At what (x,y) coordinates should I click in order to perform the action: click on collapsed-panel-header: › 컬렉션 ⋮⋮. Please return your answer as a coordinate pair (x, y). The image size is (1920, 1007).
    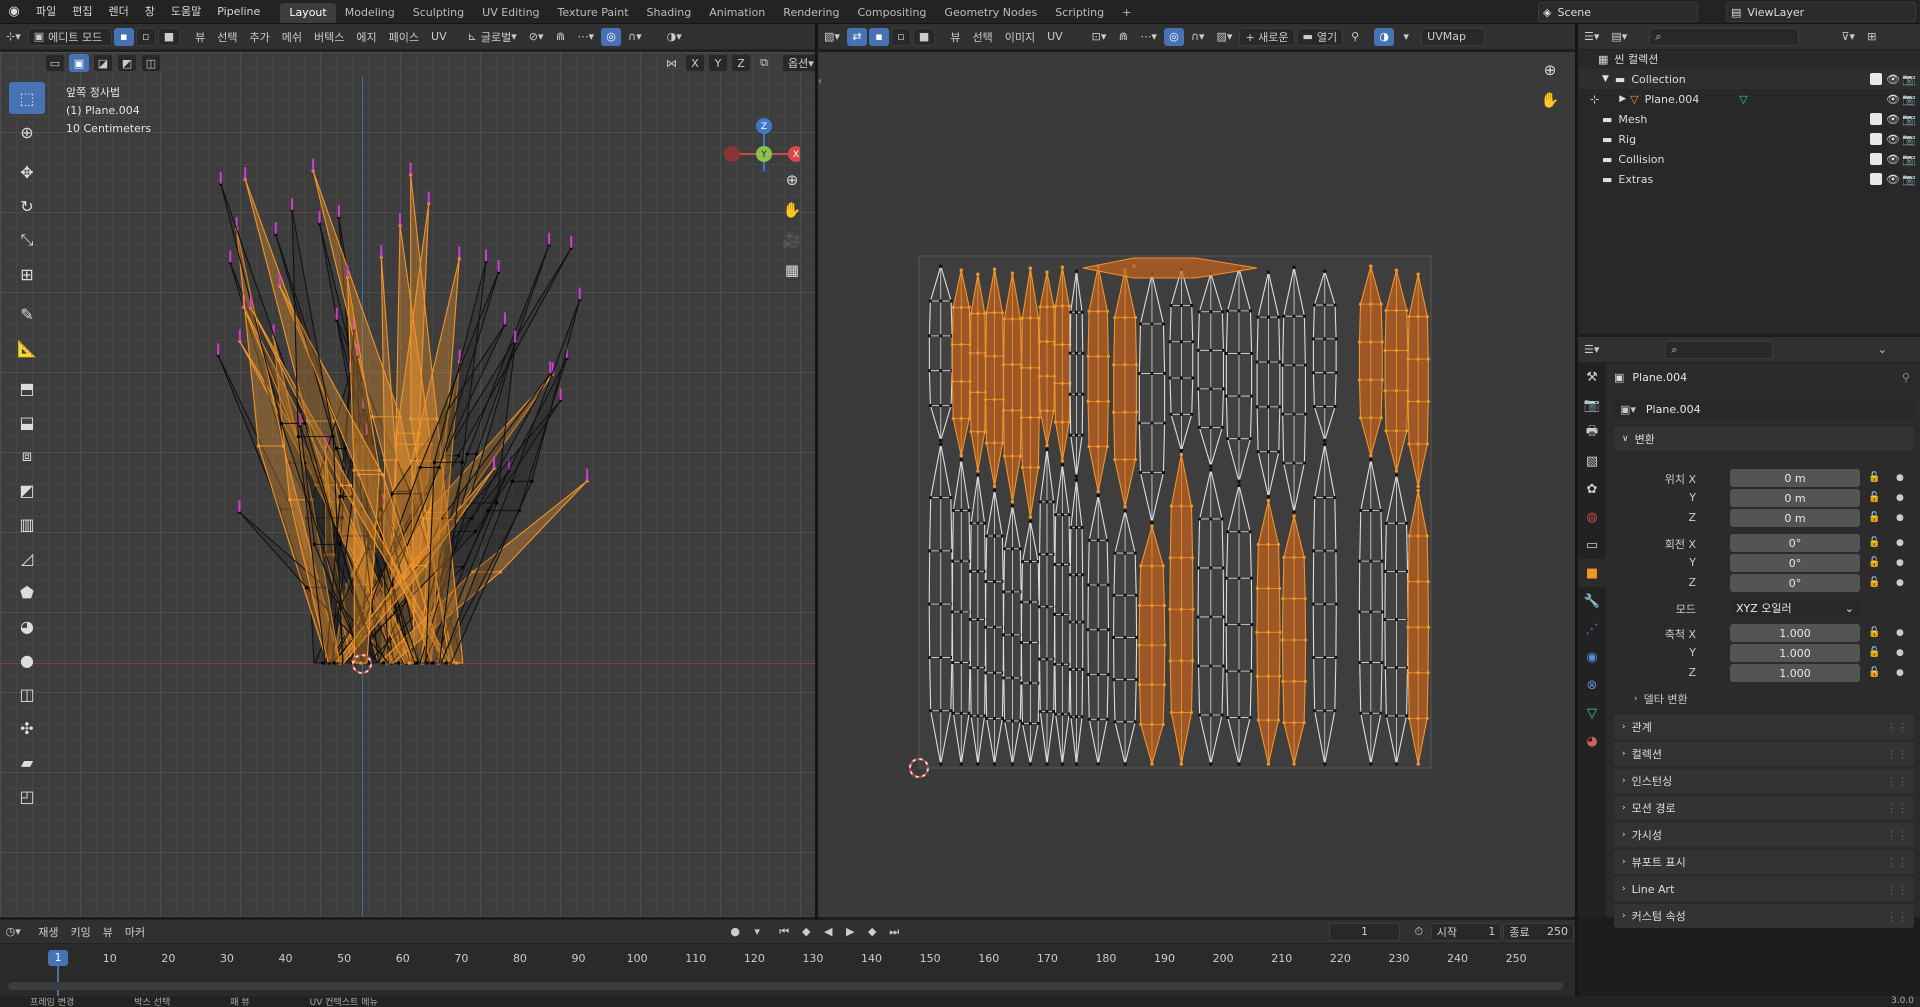
    Looking at the image, I should click on (1764, 754).